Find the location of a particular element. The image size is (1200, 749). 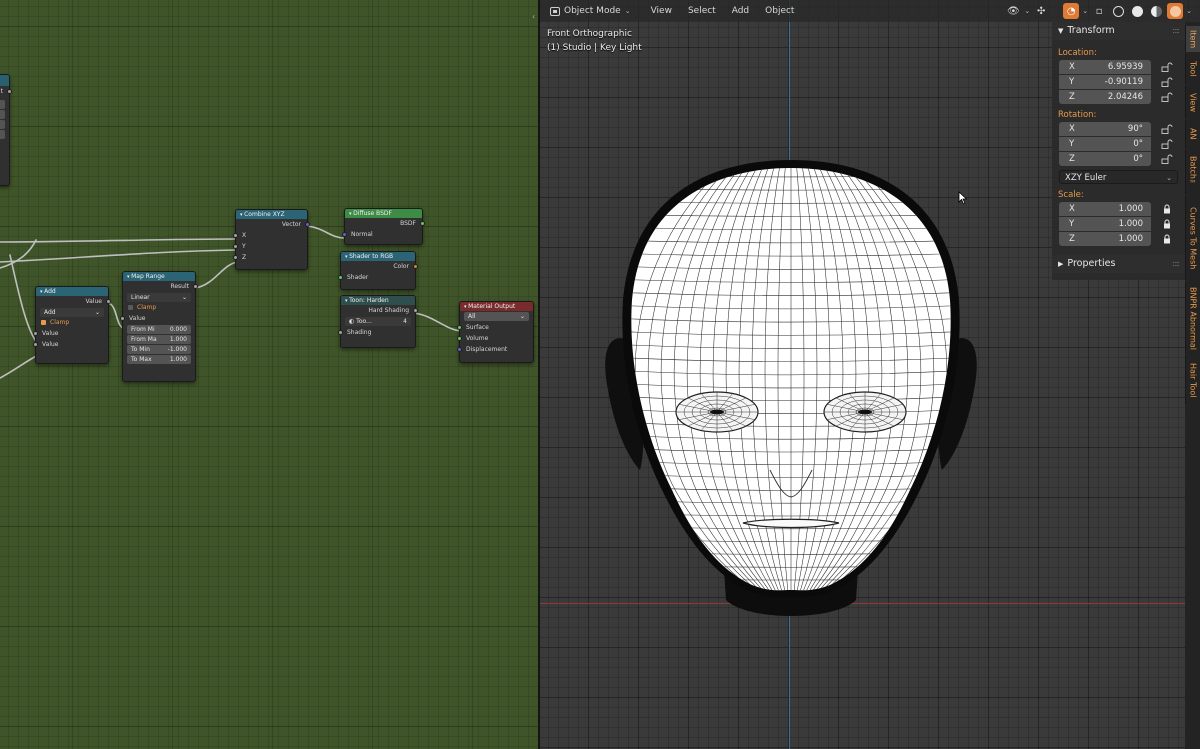

scale-y-field: Y 1.000 is located at coordinates (1105, 224).